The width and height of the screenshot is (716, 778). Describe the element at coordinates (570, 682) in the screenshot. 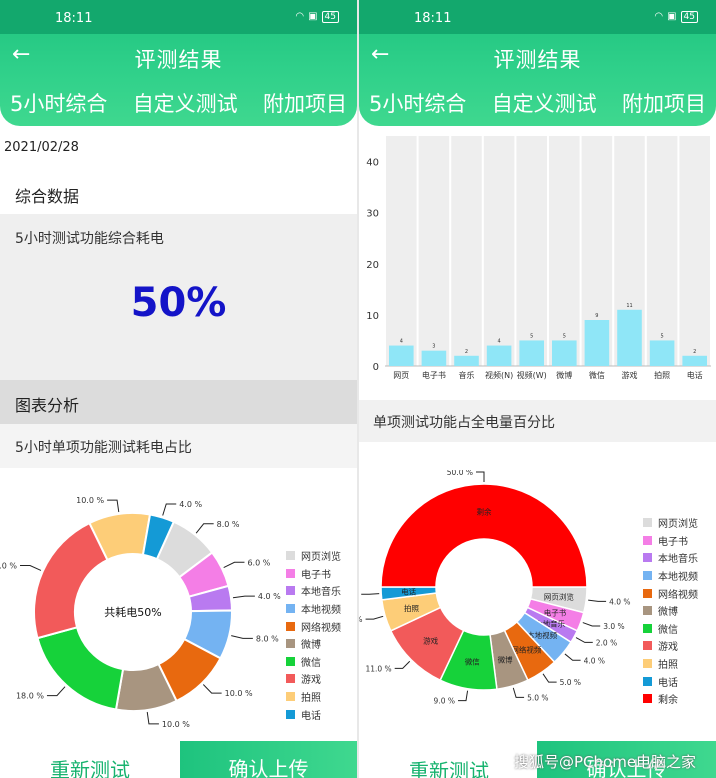

I see `half-donut-value-label: 5.0 %` at that location.